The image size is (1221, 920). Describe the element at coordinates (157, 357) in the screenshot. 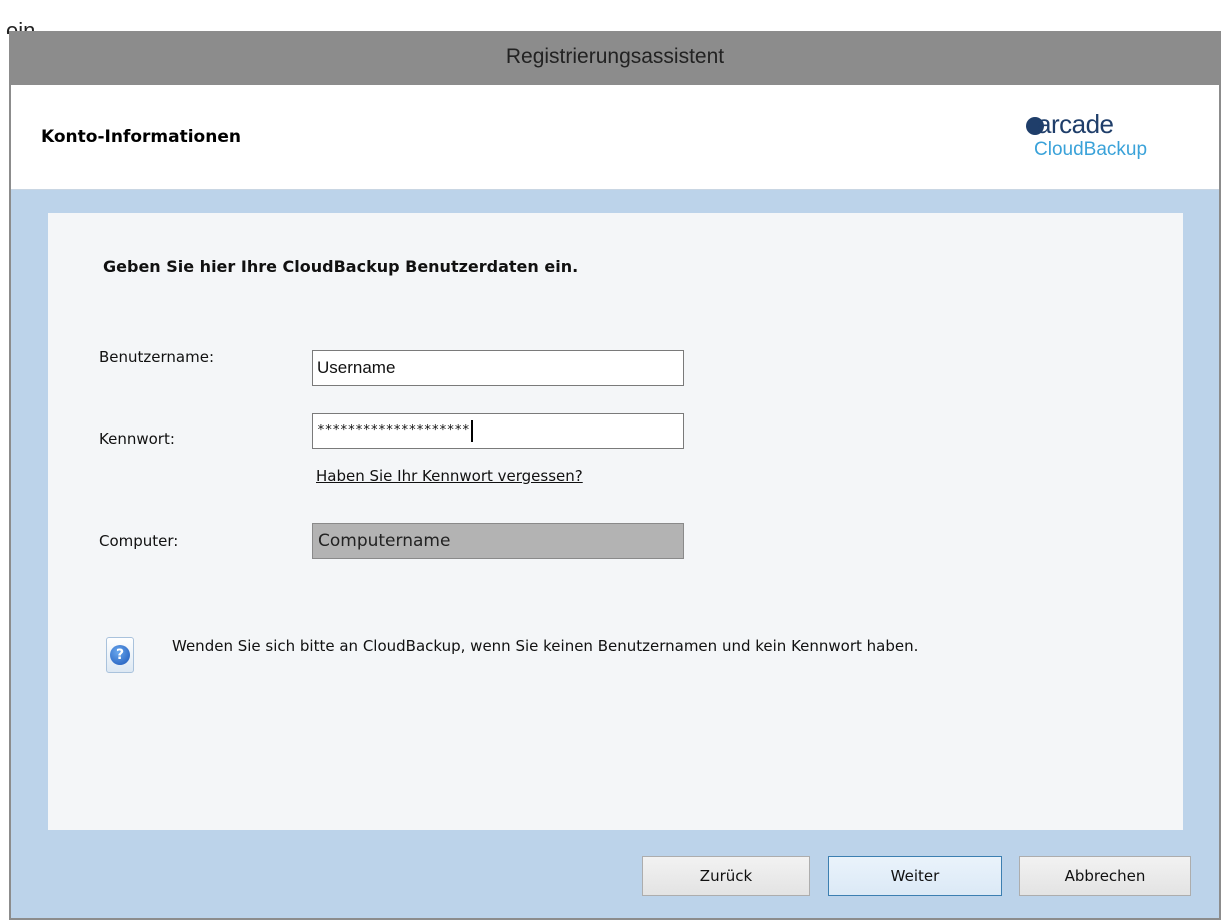

I see `username-label: Benutzername:` at that location.